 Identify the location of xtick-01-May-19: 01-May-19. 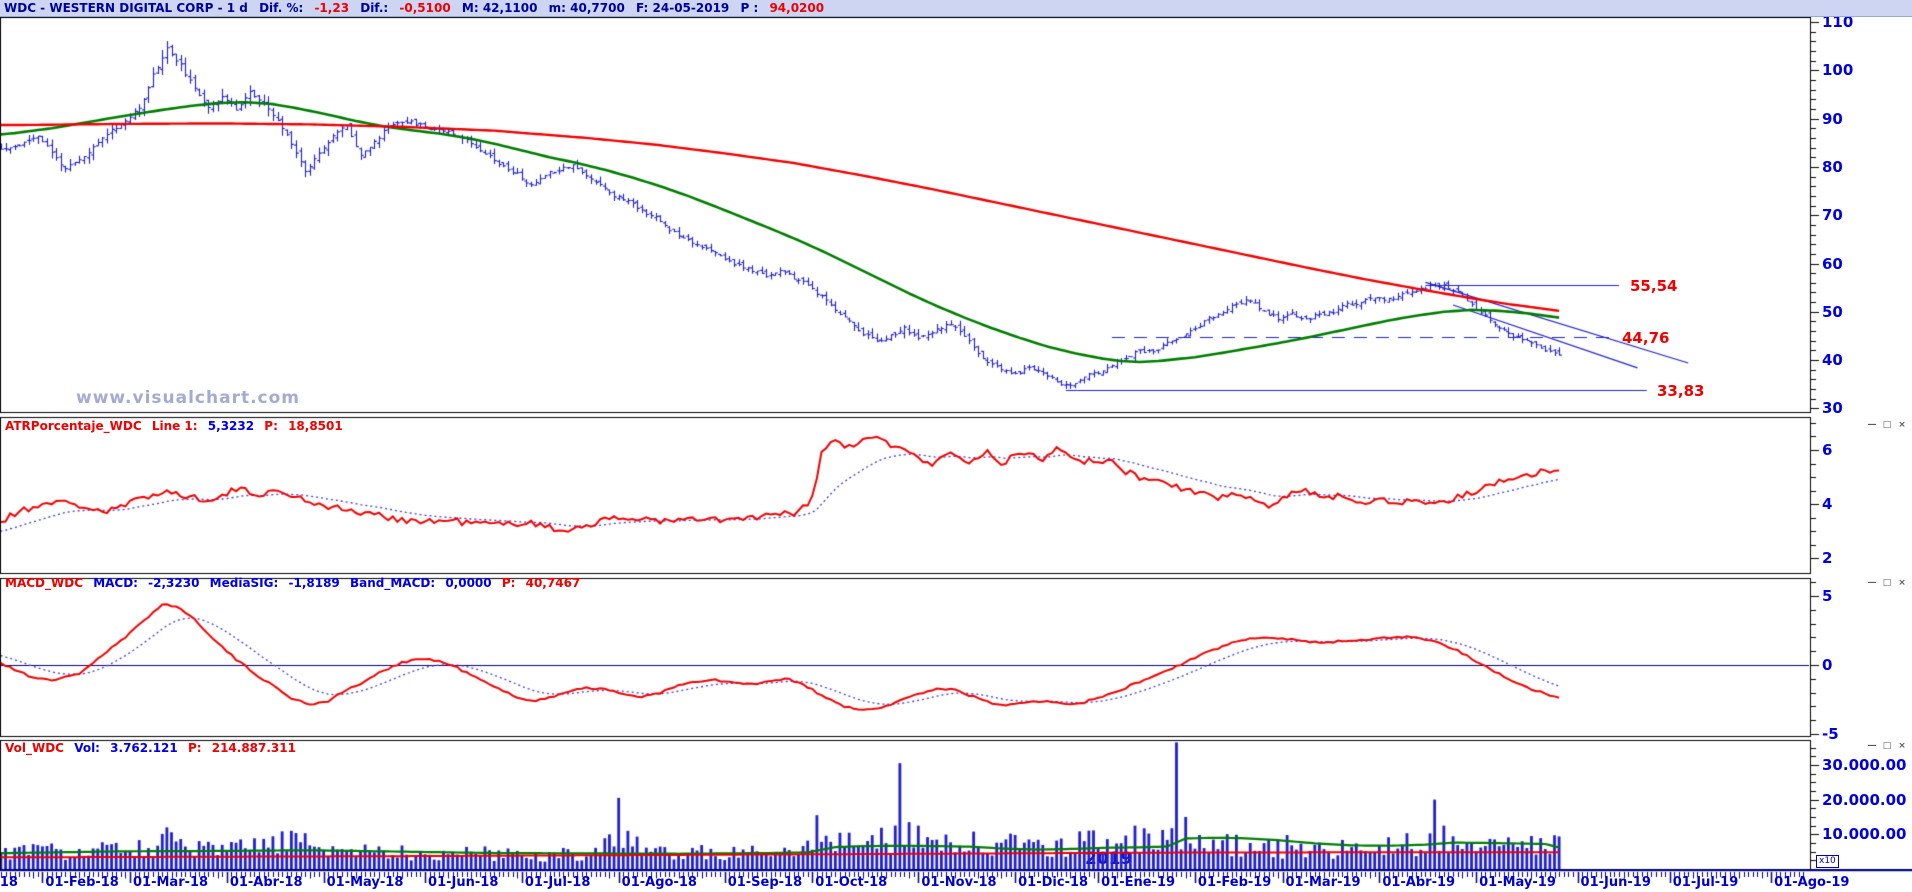
(1517, 882).